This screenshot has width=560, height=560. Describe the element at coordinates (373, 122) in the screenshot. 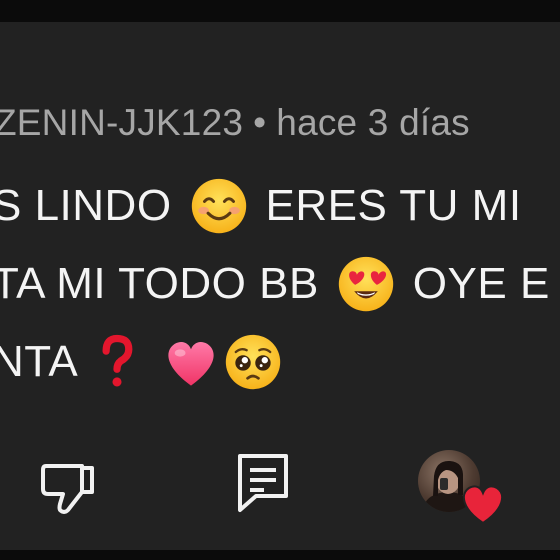

I see `comment-time: hace 3 días` at that location.